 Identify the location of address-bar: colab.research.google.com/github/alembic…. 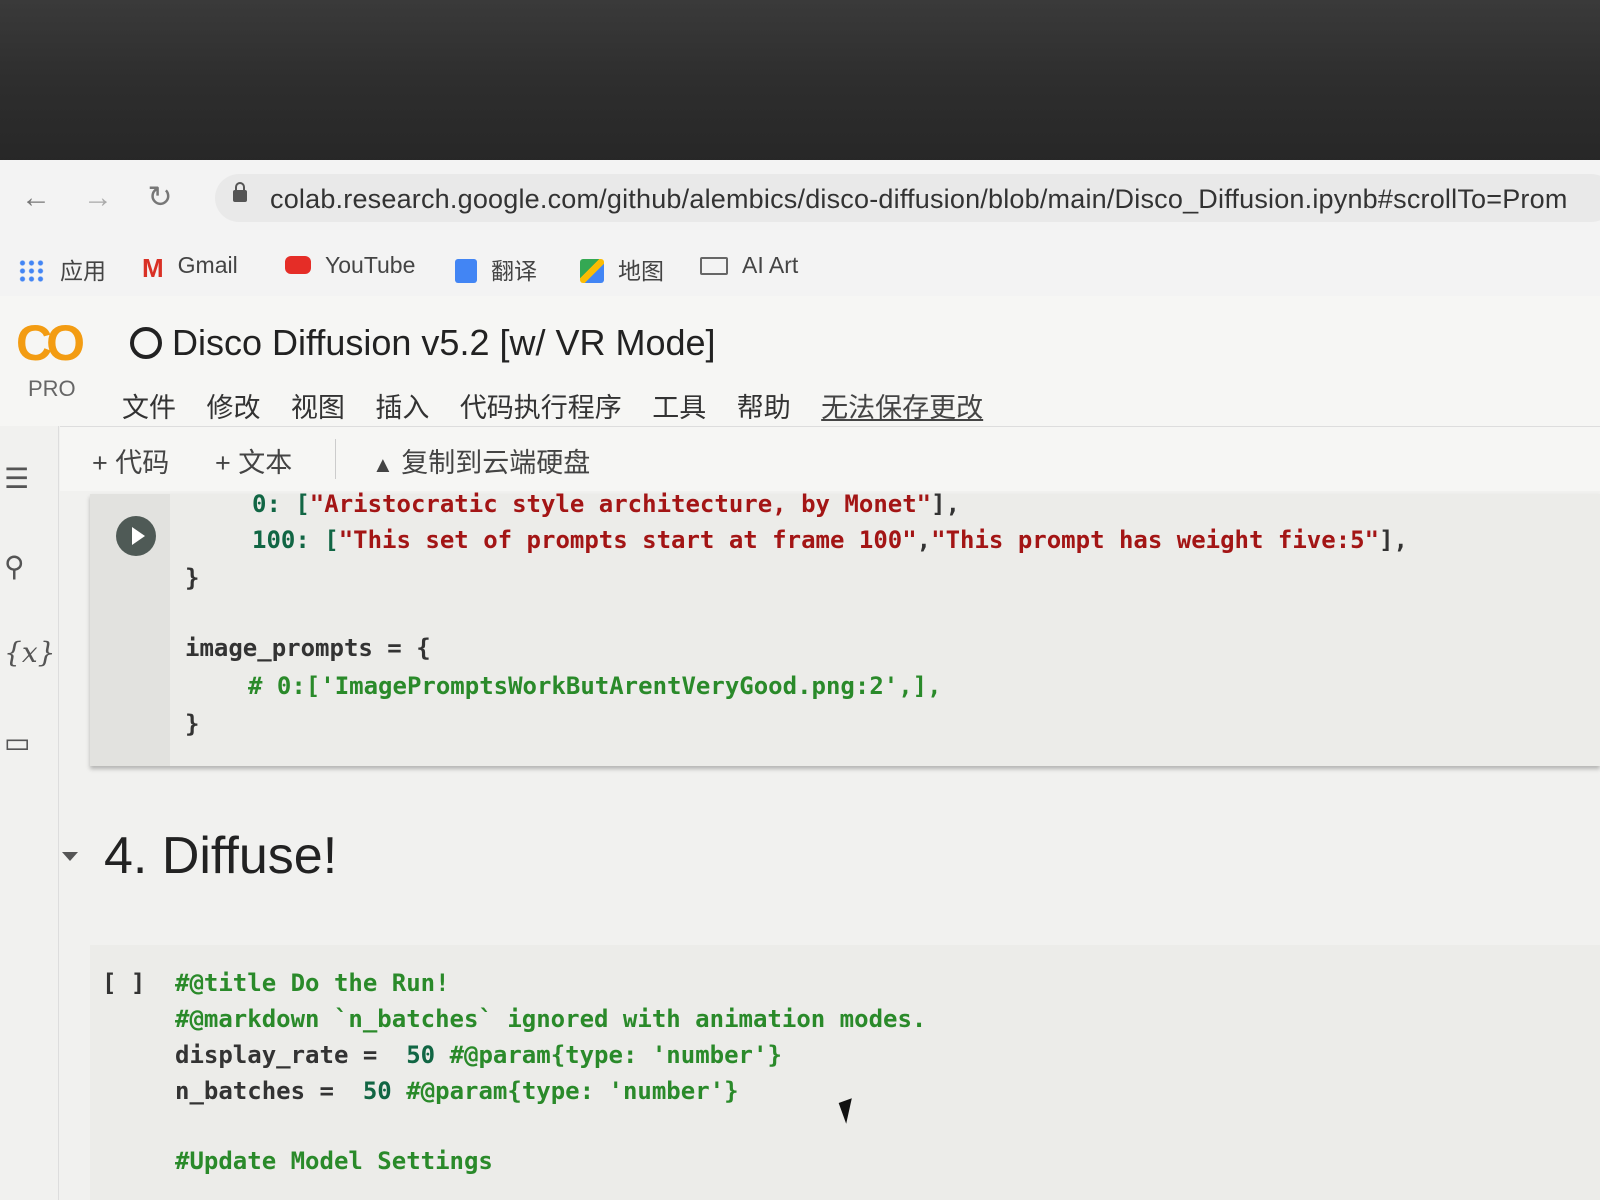
(907, 198).